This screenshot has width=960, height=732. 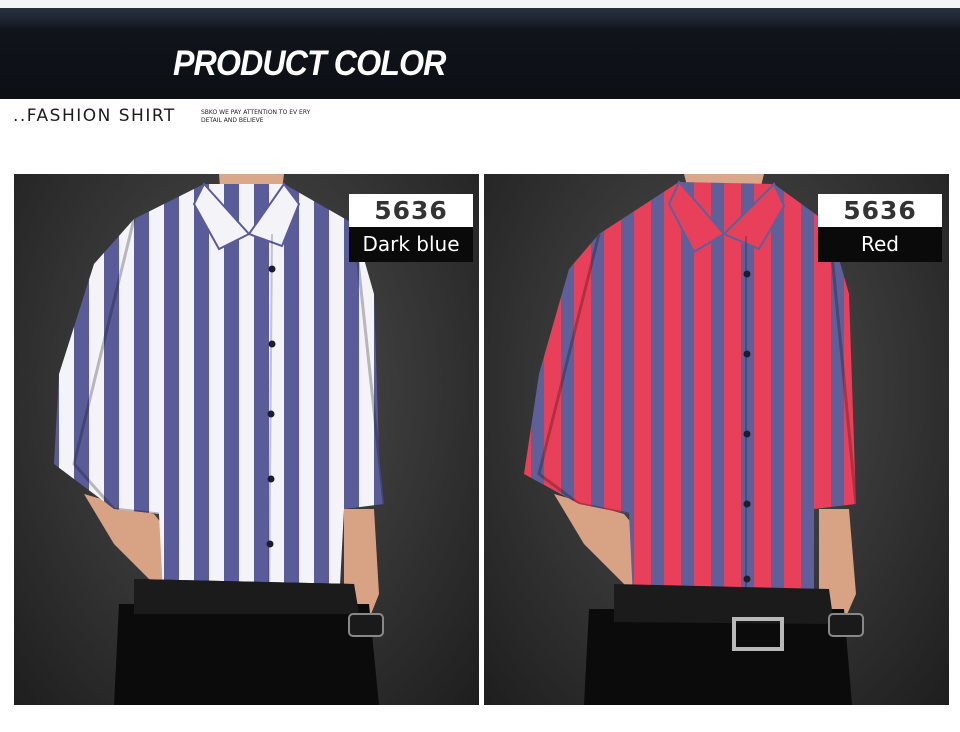 I want to click on color-name: Red, so click(x=880, y=244).